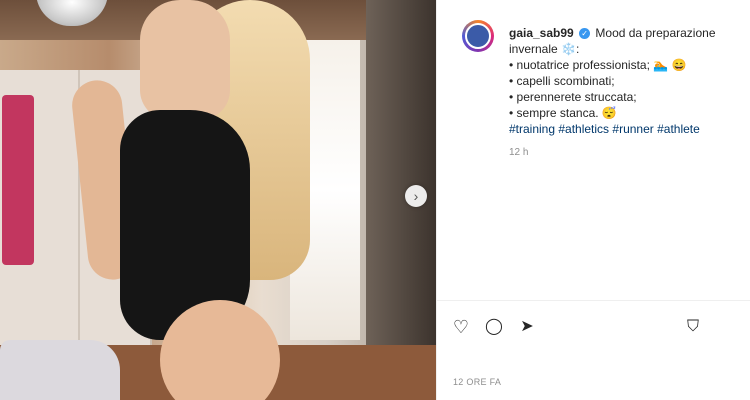 This screenshot has height=400, width=750. Describe the element at coordinates (527, 327) in the screenshot. I see `share-icon: ➤` at that location.